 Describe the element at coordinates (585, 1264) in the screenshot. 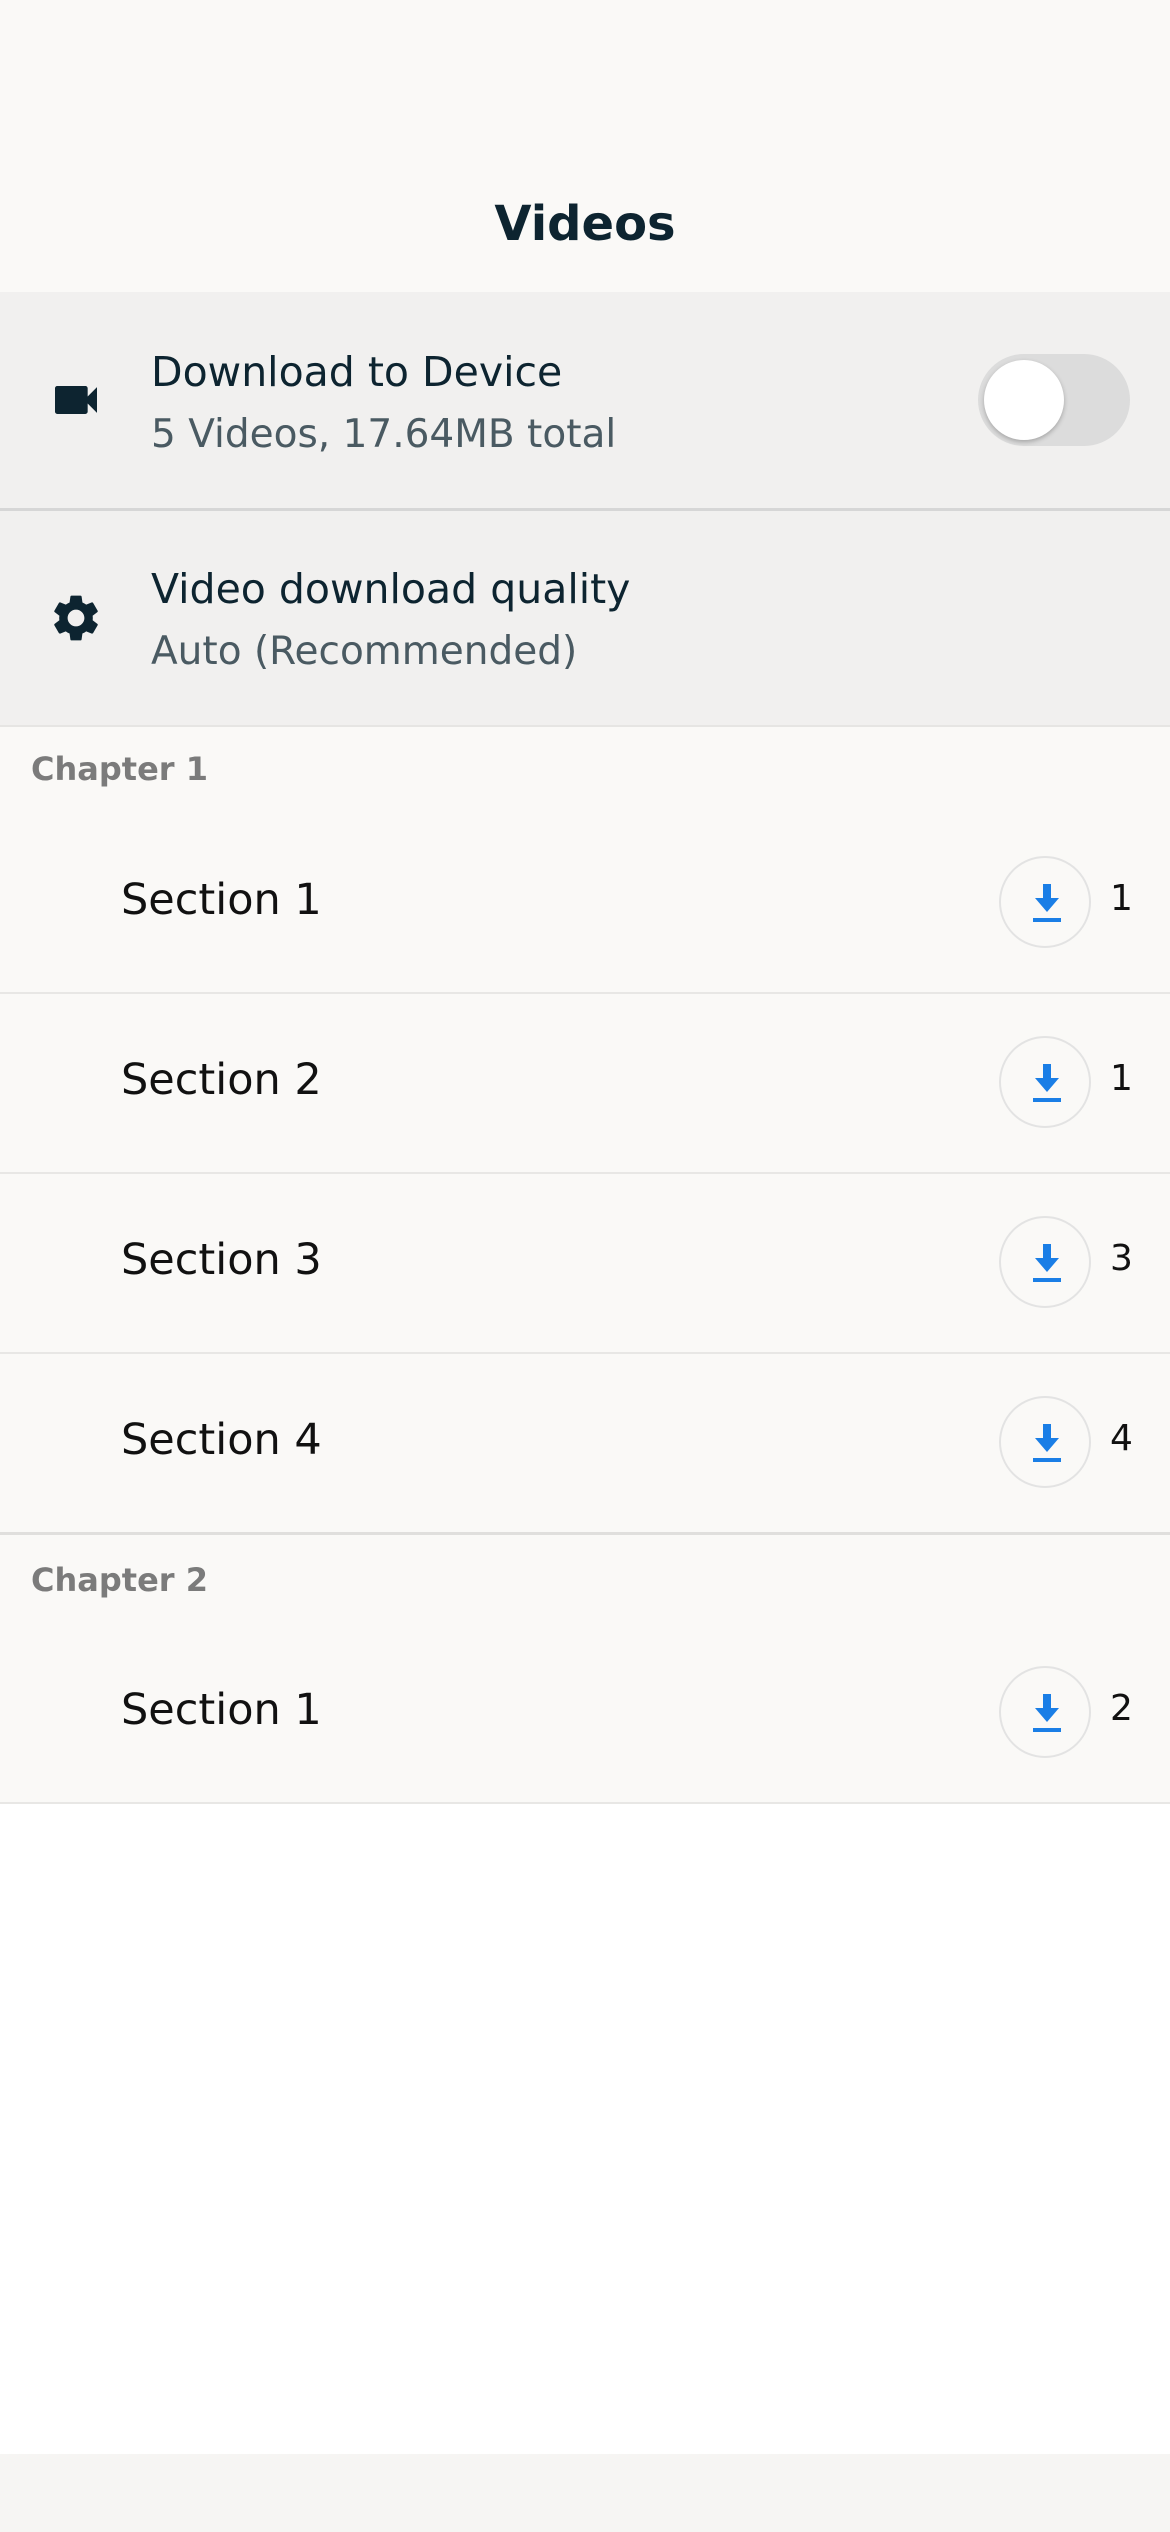

I see `section-row: Section 3 3` at that location.